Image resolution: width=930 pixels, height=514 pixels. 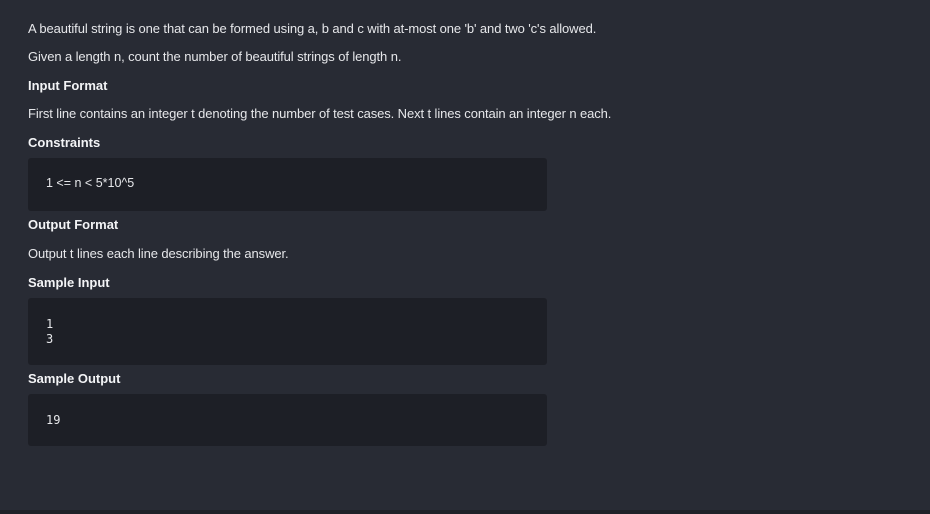 What do you see at coordinates (73, 224) in the screenshot?
I see `output-format-heading: Output Format` at bounding box center [73, 224].